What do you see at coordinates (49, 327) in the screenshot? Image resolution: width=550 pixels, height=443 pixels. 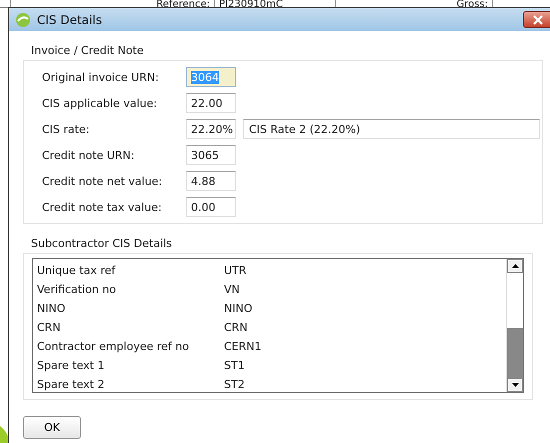 I see `list-cell-text: CRN` at bounding box center [49, 327].